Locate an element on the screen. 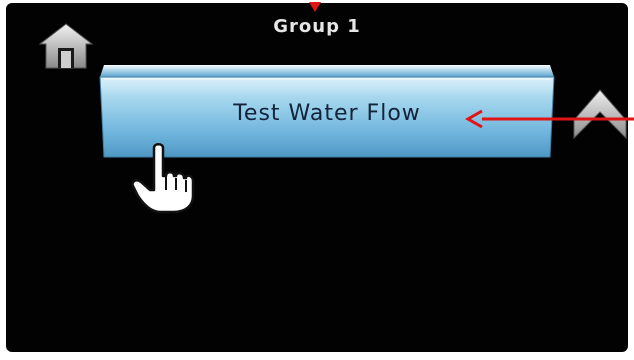  page-title: Group 1 is located at coordinates (317, 26).